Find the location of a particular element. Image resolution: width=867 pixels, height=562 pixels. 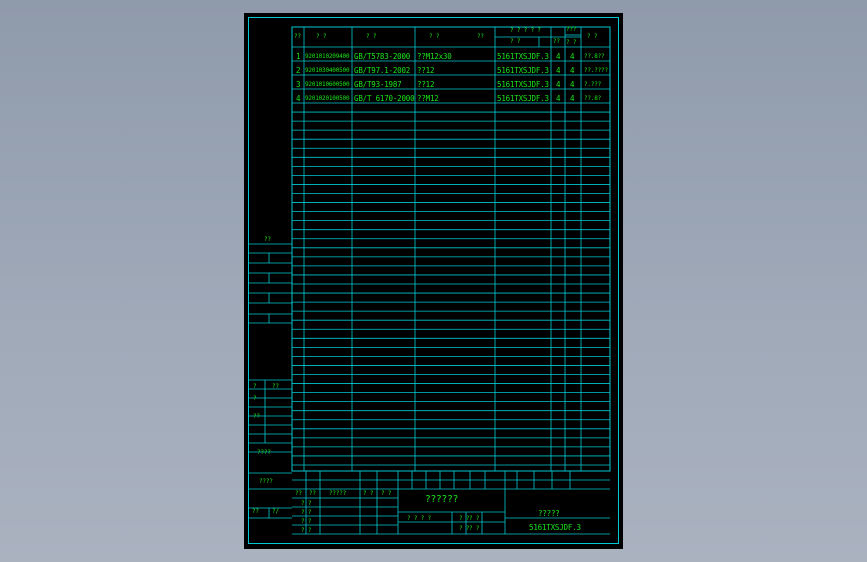

bom-row-2-seq: 2 is located at coordinates (298, 70).